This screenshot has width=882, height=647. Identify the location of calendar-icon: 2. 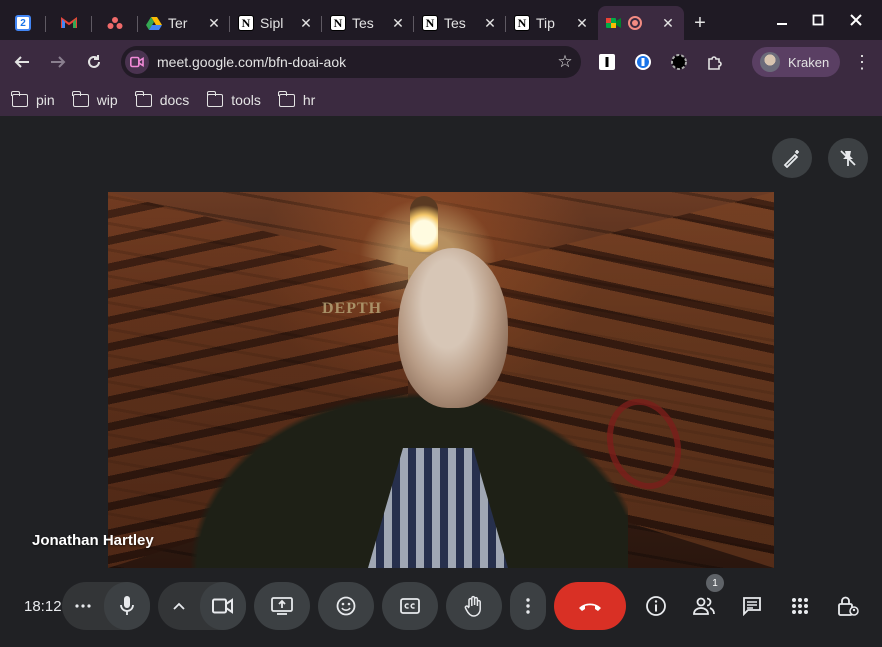
(23, 23).